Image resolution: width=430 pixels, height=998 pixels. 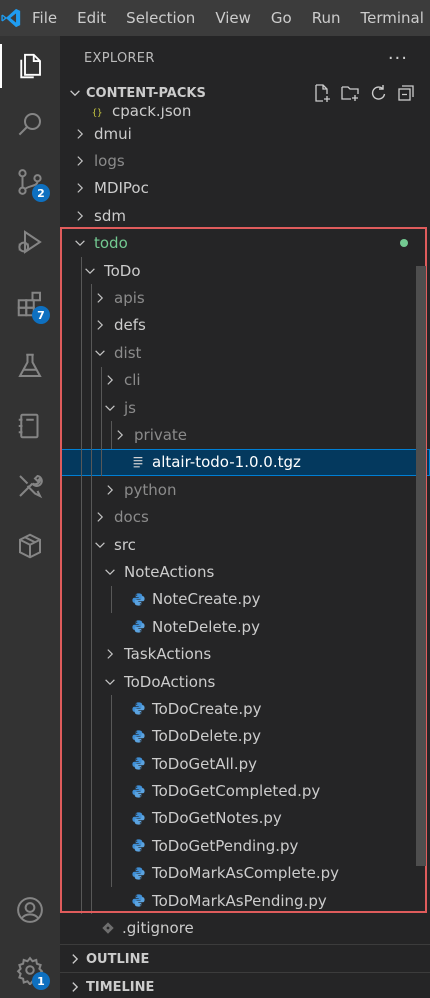 I want to click on package-icon, so click(x=30, y=546).